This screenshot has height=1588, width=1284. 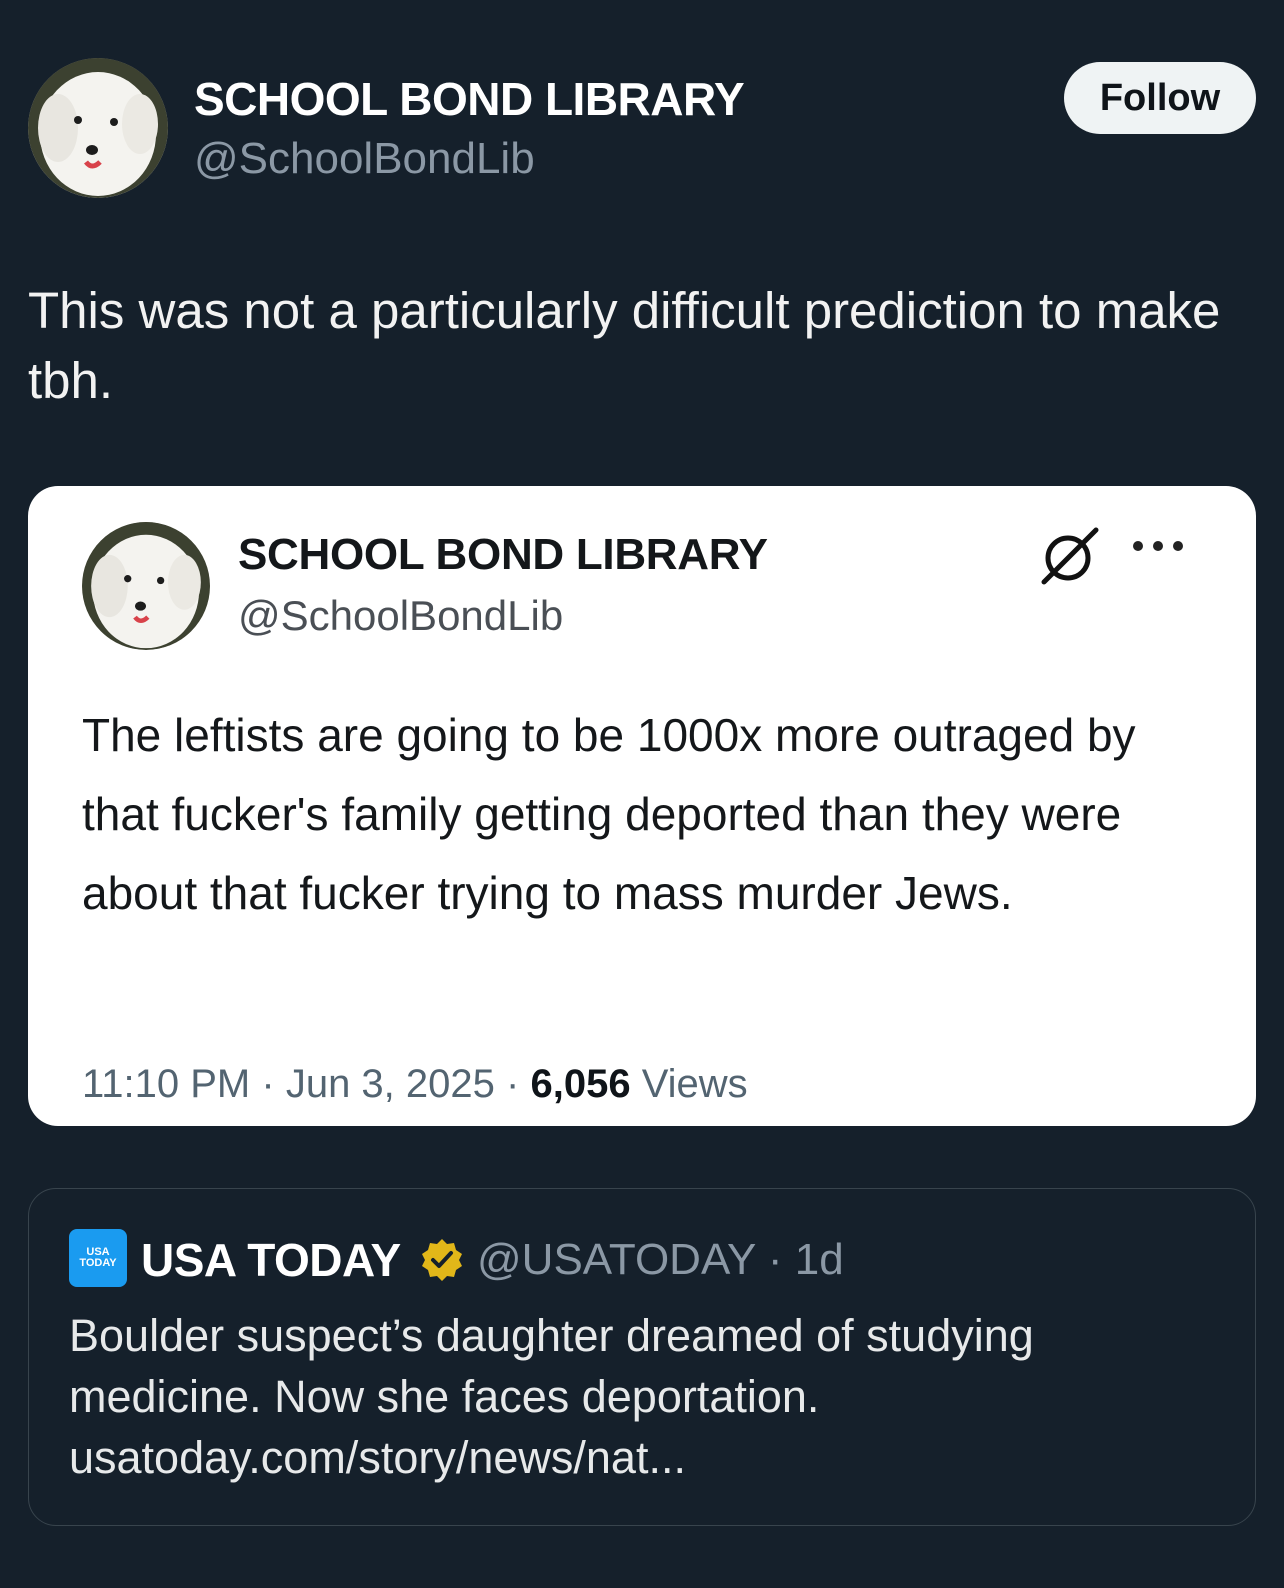 I want to click on quoted-post-age: 1d, so click(x=819, y=1259).